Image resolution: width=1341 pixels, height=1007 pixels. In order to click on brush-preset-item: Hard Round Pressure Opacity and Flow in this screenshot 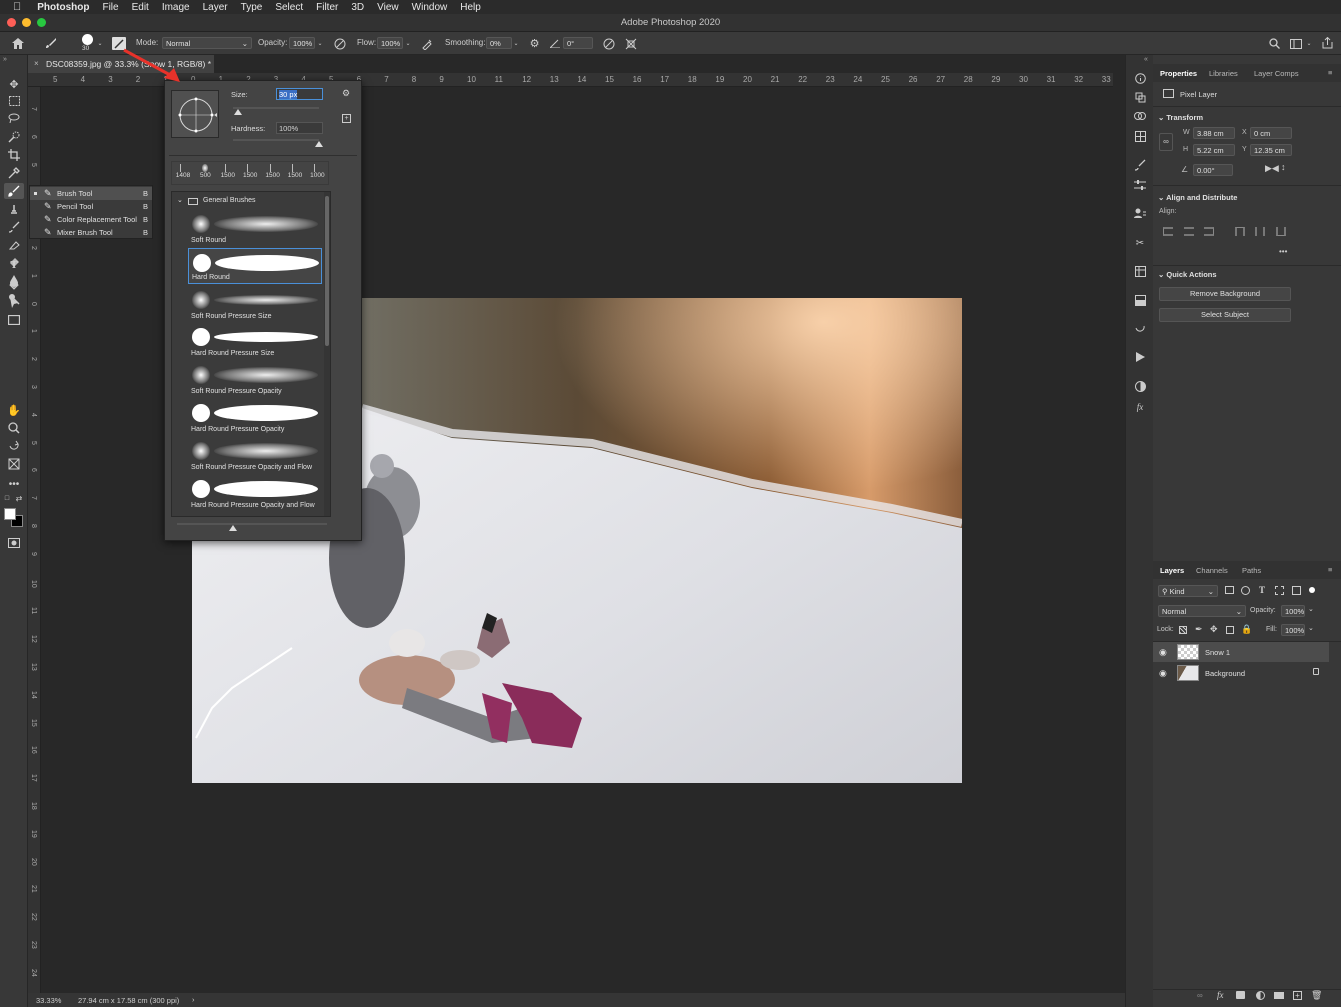, I will do `click(255, 493)`.